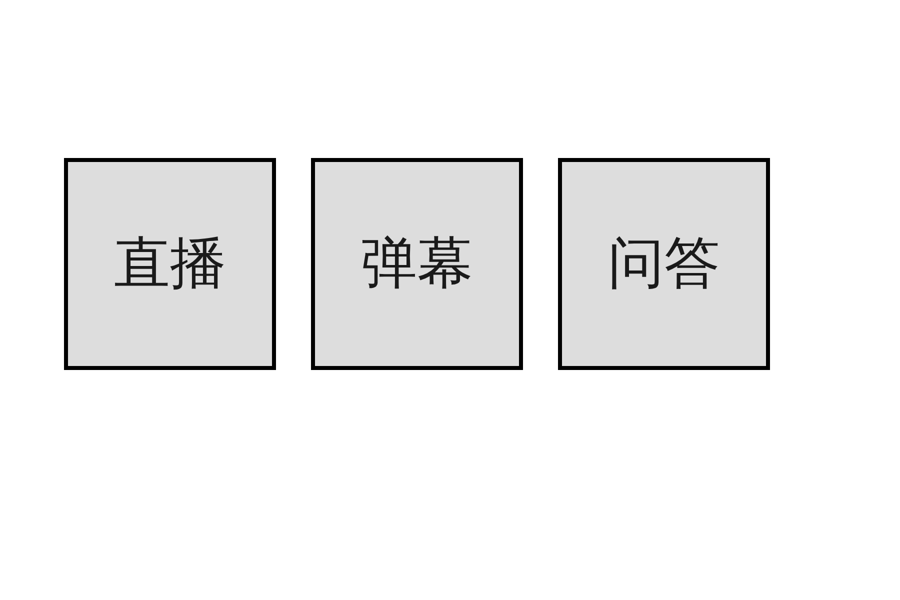 This screenshot has width=900, height=600. Describe the element at coordinates (664, 264) in the screenshot. I see `mode-button: 问答` at that location.